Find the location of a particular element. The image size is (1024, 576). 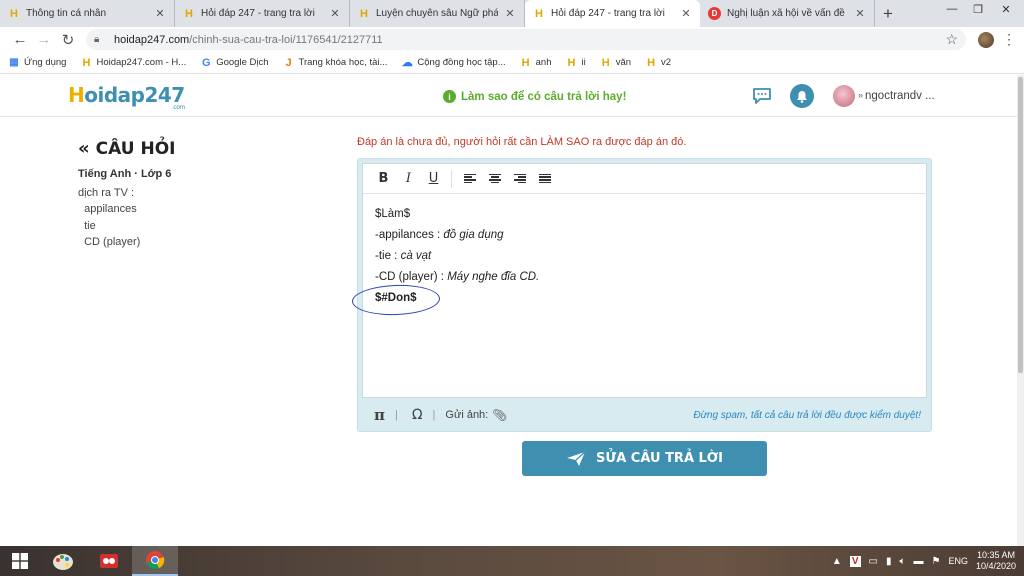

apps-grid-icon: ▦ is located at coordinates (14, 62).